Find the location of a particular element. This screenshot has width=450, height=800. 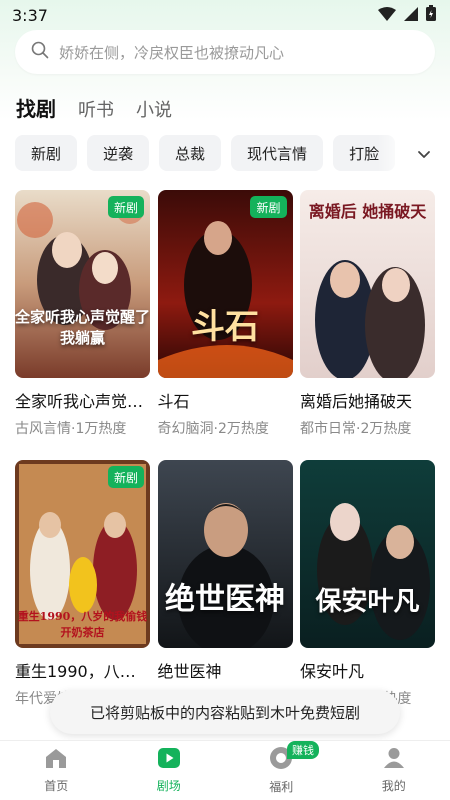

poster-title-art: 离婚后 她捅破天 is located at coordinates (367, 211).